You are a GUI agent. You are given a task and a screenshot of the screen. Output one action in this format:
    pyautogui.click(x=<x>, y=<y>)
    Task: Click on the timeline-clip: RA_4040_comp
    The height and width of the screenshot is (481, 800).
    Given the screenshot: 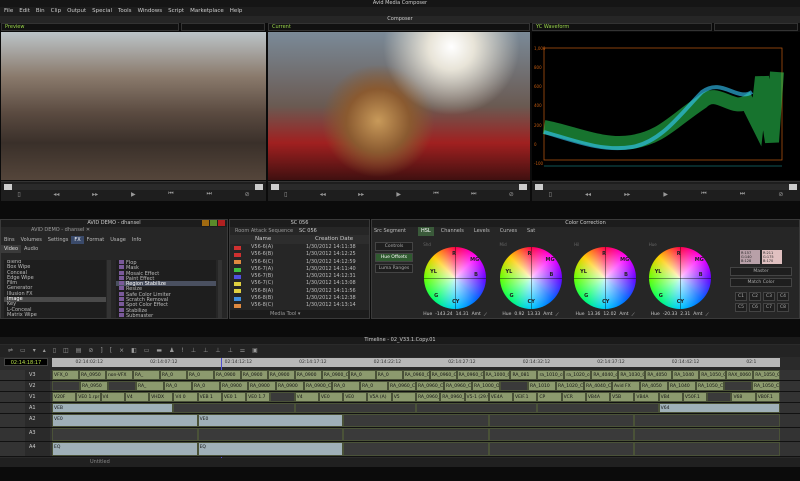 What is the action you would take?
    pyautogui.click(x=605, y=375)
    